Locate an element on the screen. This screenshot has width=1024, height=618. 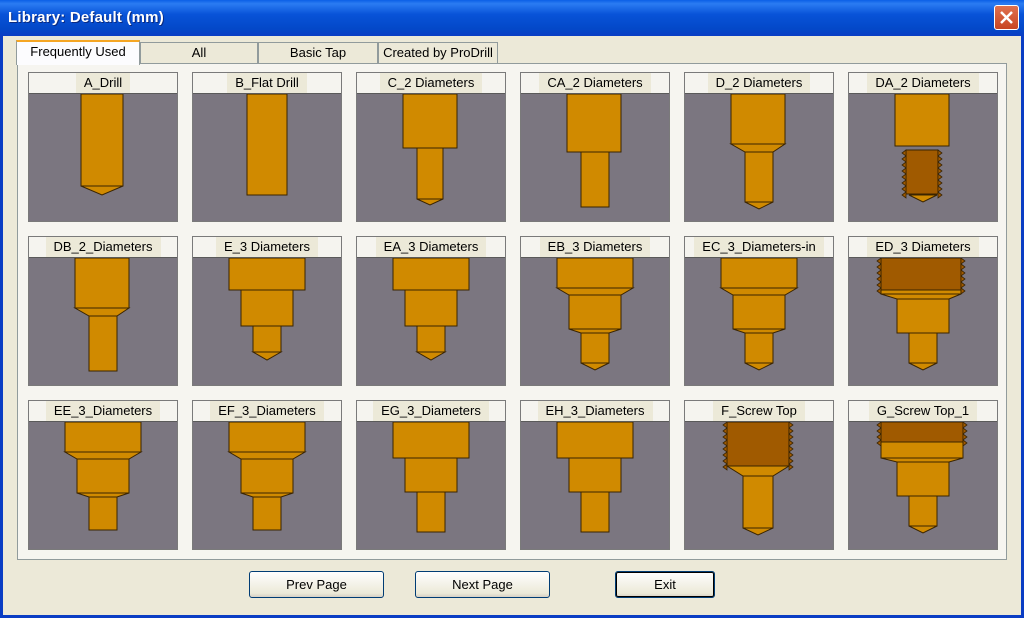
tool-label: EC_3_Diameters-in is located at coordinates (759, 247).